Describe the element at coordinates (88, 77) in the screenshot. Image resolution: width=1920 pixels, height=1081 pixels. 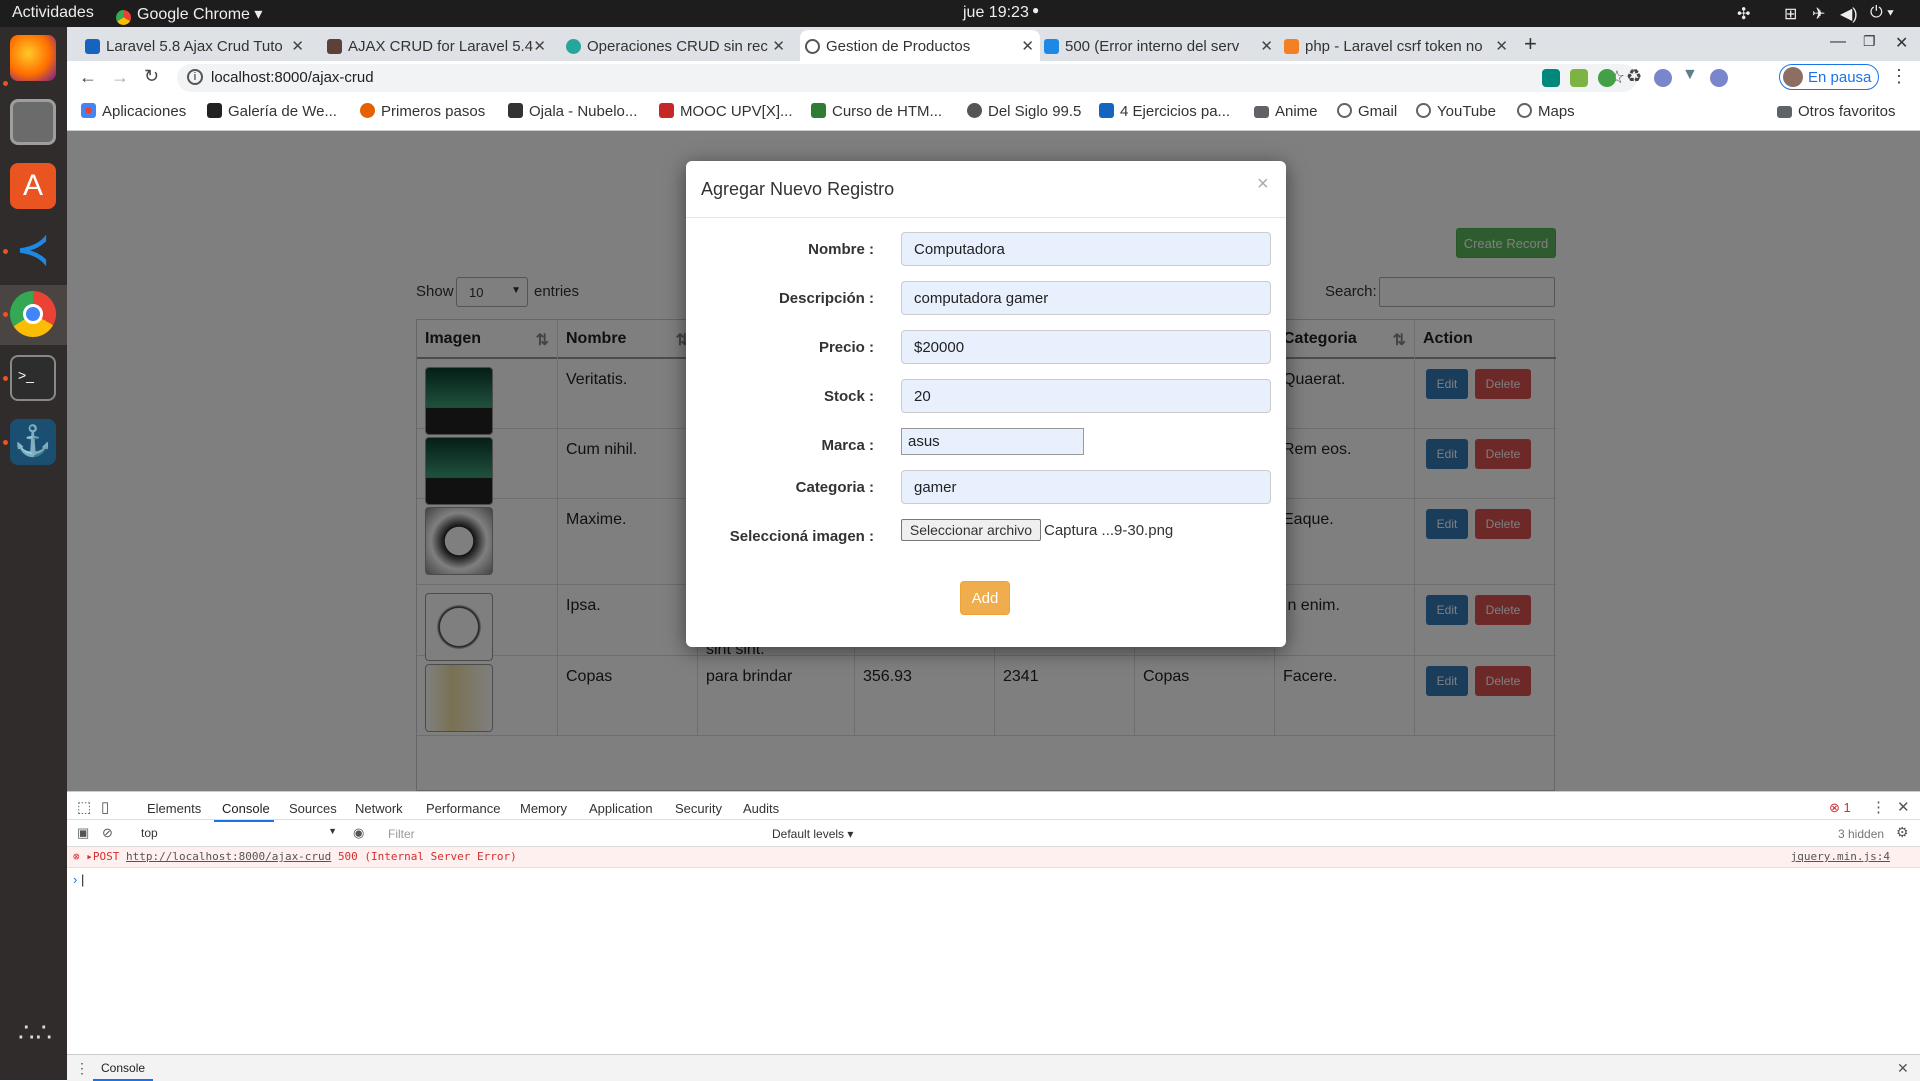
I see `back-icon: ←` at that location.